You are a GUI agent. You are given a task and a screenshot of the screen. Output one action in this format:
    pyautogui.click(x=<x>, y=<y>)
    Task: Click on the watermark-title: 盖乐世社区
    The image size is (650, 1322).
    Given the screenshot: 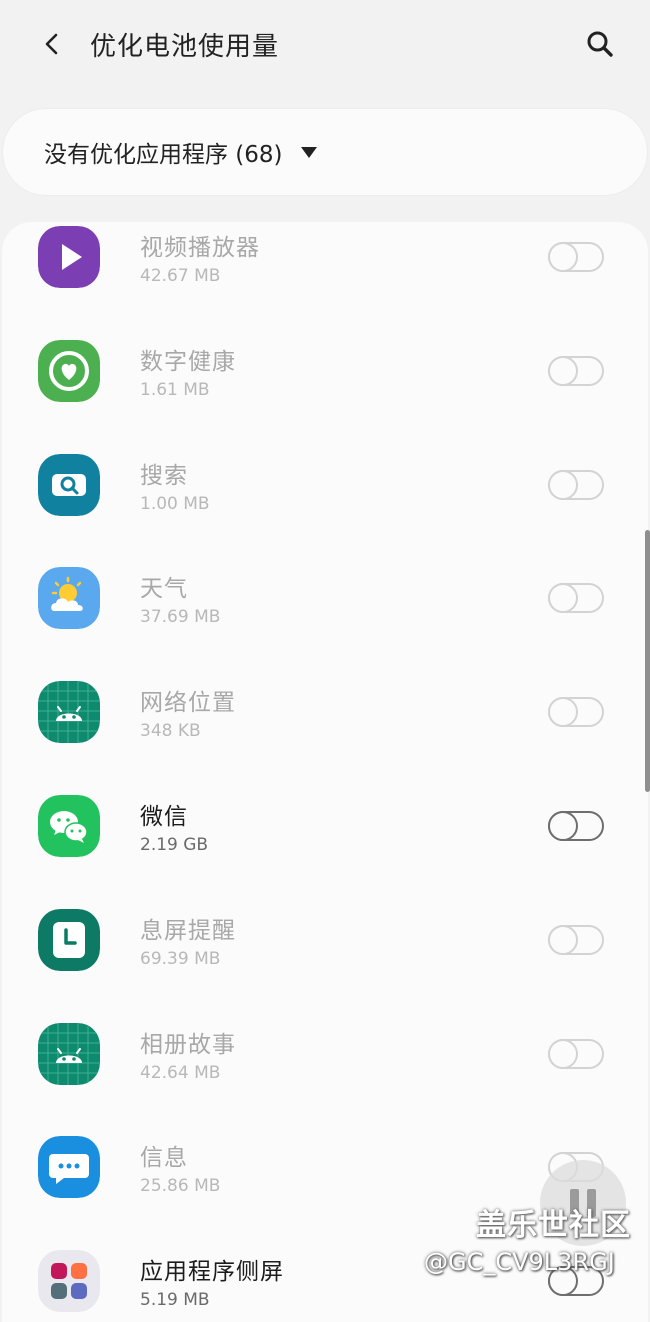 What is the action you would take?
    pyautogui.click(x=553, y=1225)
    